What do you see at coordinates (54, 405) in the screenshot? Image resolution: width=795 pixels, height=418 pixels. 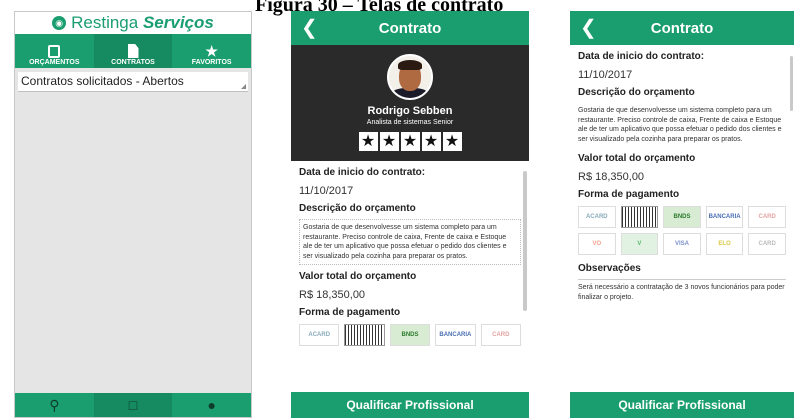 I see `search-icon: ⚲` at bounding box center [54, 405].